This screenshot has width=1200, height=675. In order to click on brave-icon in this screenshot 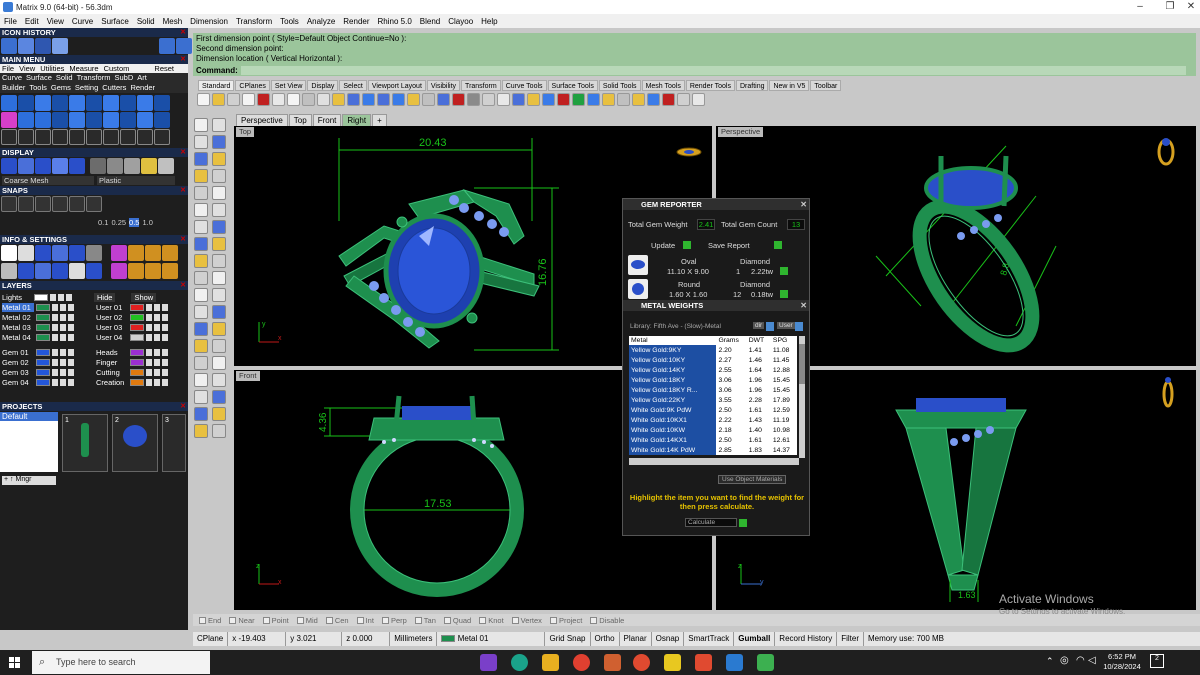, I will do `click(703, 662)`.